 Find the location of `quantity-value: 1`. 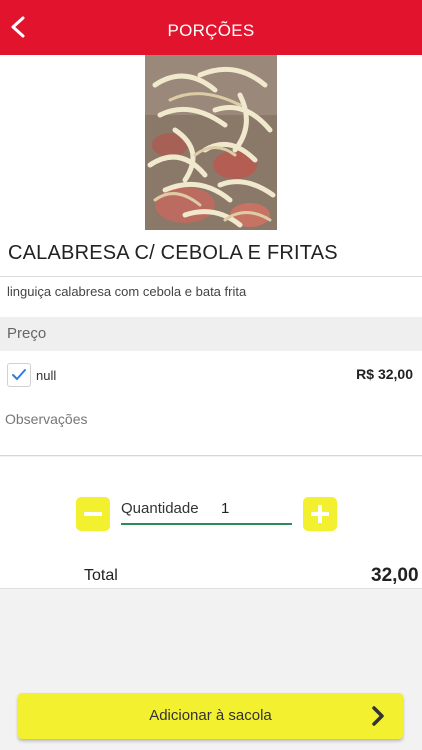

quantity-value: 1 is located at coordinates (225, 508).